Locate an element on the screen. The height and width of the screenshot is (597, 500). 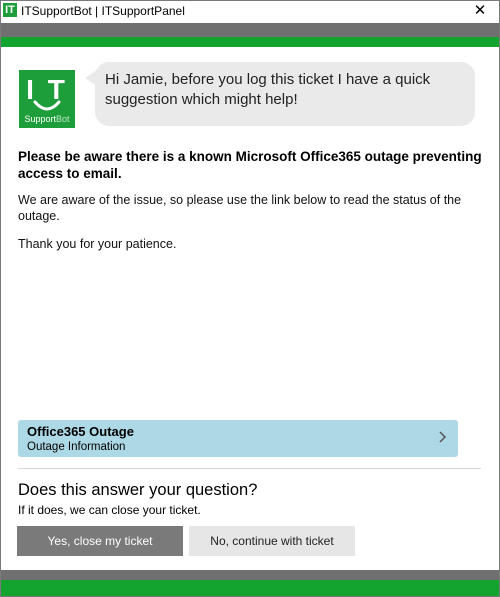
office365-outage-link: Office365 Outage Outage Information is located at coordinates (238, 438).